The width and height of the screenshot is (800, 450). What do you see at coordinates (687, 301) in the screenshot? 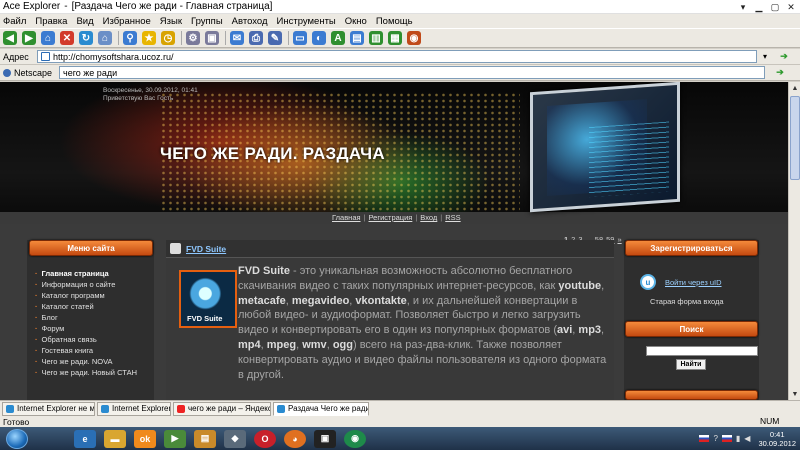
I see `old-login-form-link: Старая форма входа` at bounding box center [687, 301].